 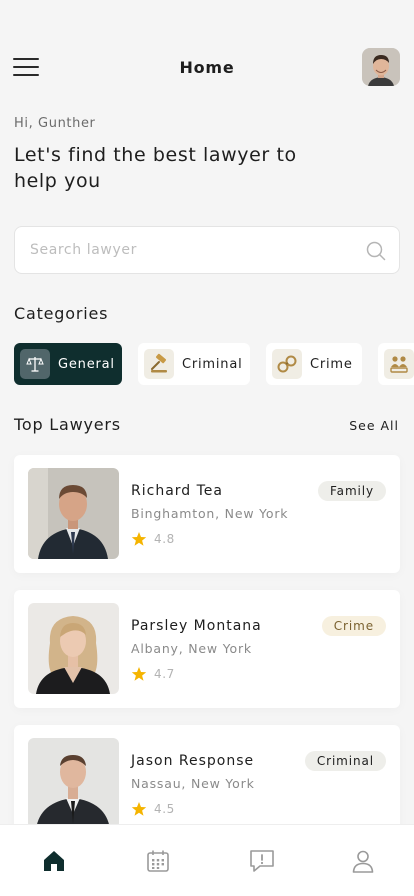 I want to click on greeting-text: Hi, Gunther, so click(x=55, y=123).